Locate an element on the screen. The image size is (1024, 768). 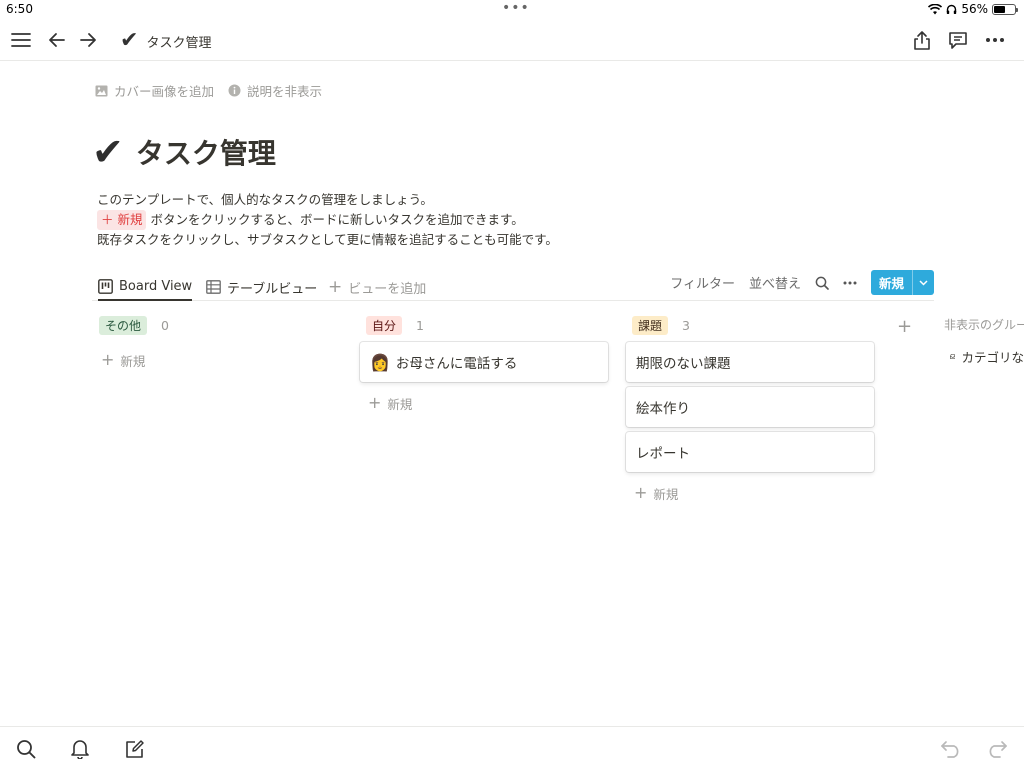
hidden-category-label: カテゴリな is located at coordinates (992, 357).